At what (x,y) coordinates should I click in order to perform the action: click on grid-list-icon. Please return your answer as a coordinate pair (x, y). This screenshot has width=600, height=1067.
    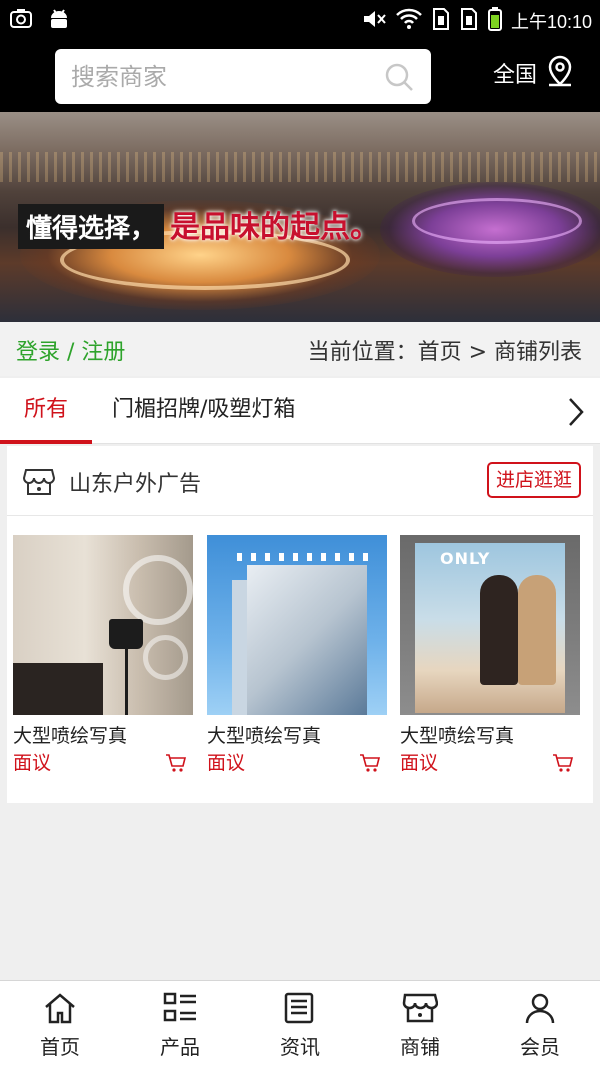
    Looking at the image, I should click on (180, 1010).